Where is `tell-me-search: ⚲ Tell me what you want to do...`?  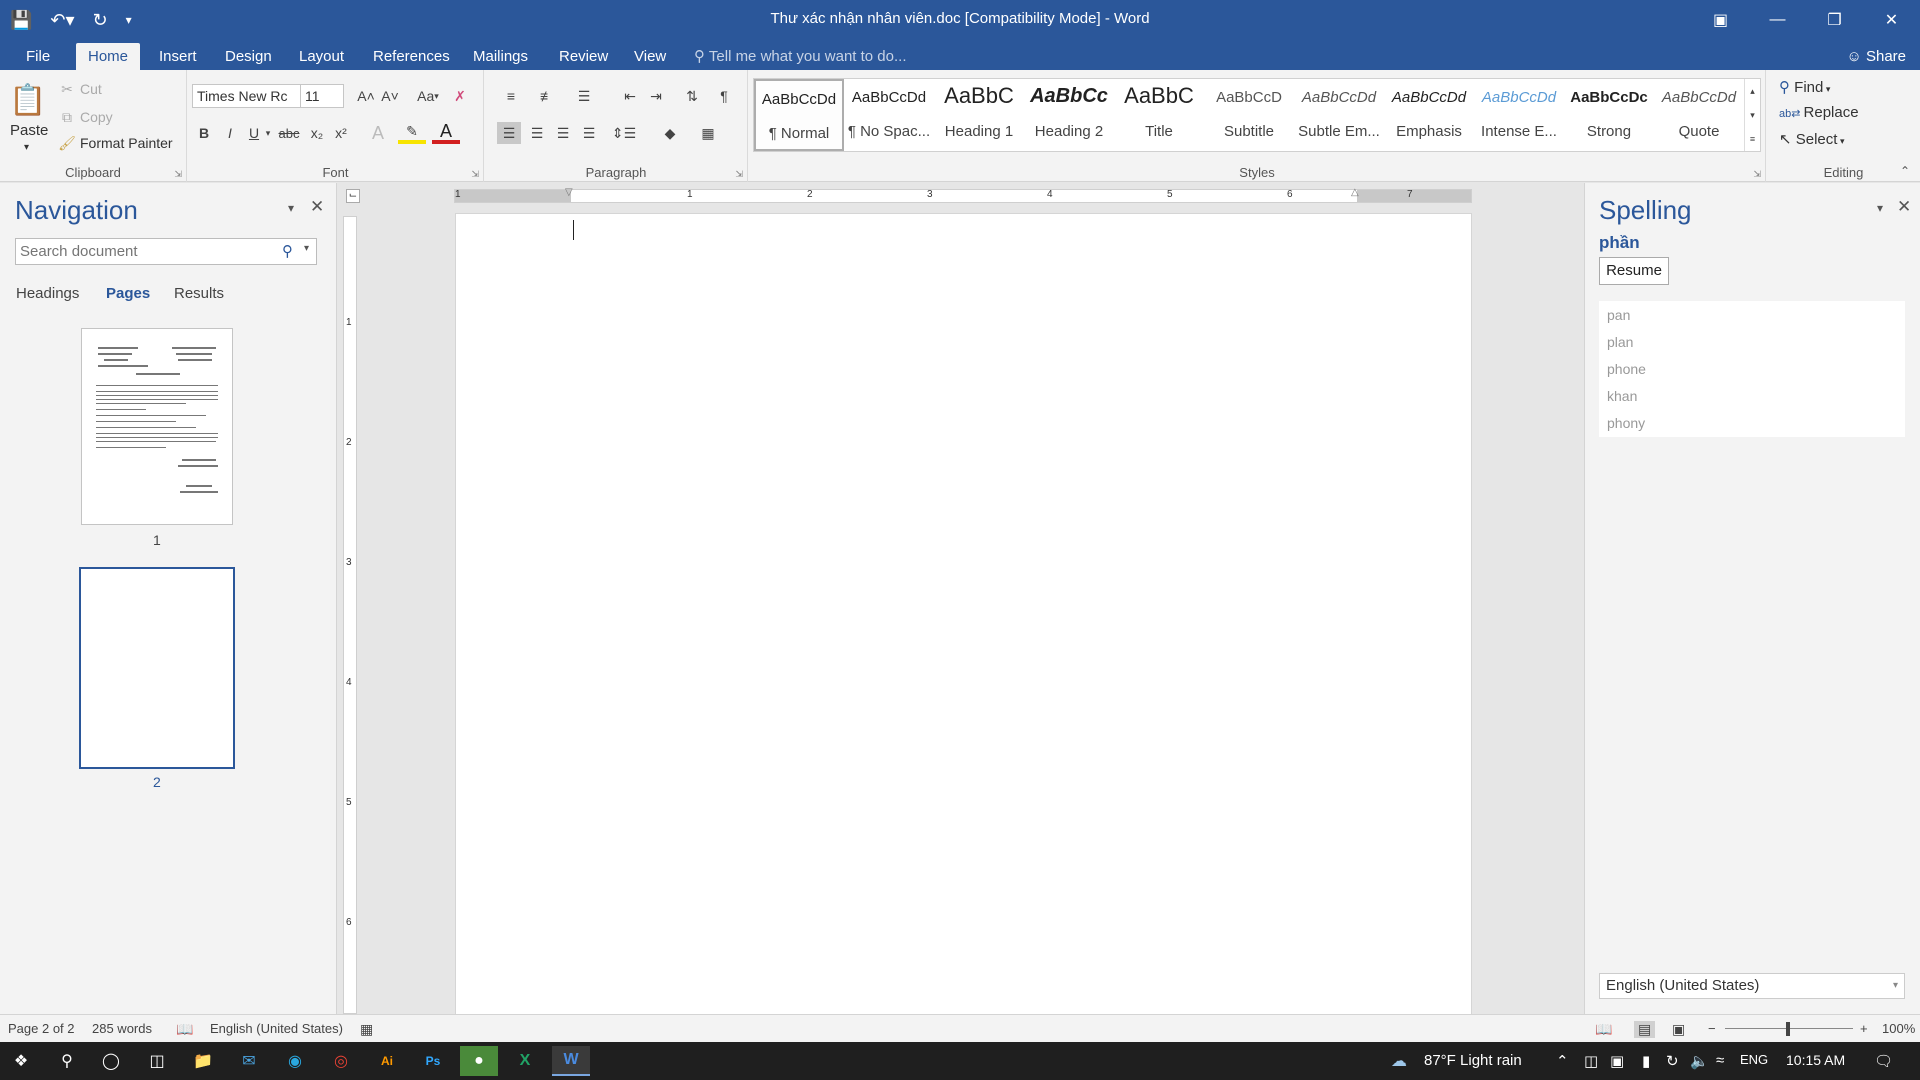
tell-me-search: ⚲ Tell me what you want to do... is located at coordinates (800, 56).